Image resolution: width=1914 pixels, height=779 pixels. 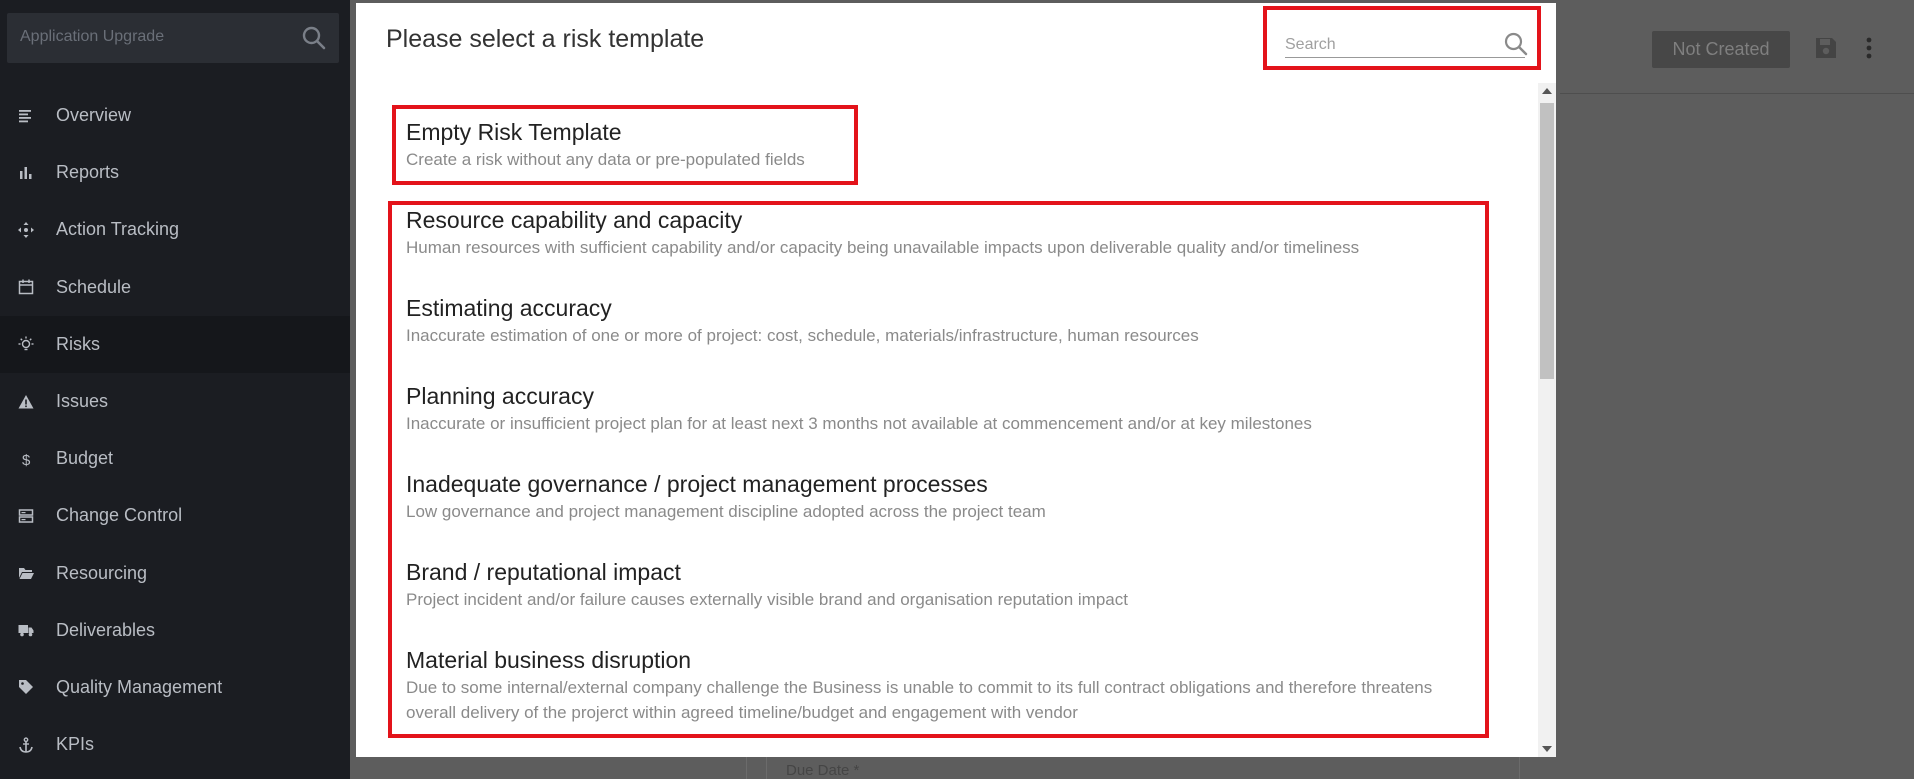 I want to click on sidebar-item-risks: Risks, so click(x=175, y=344).